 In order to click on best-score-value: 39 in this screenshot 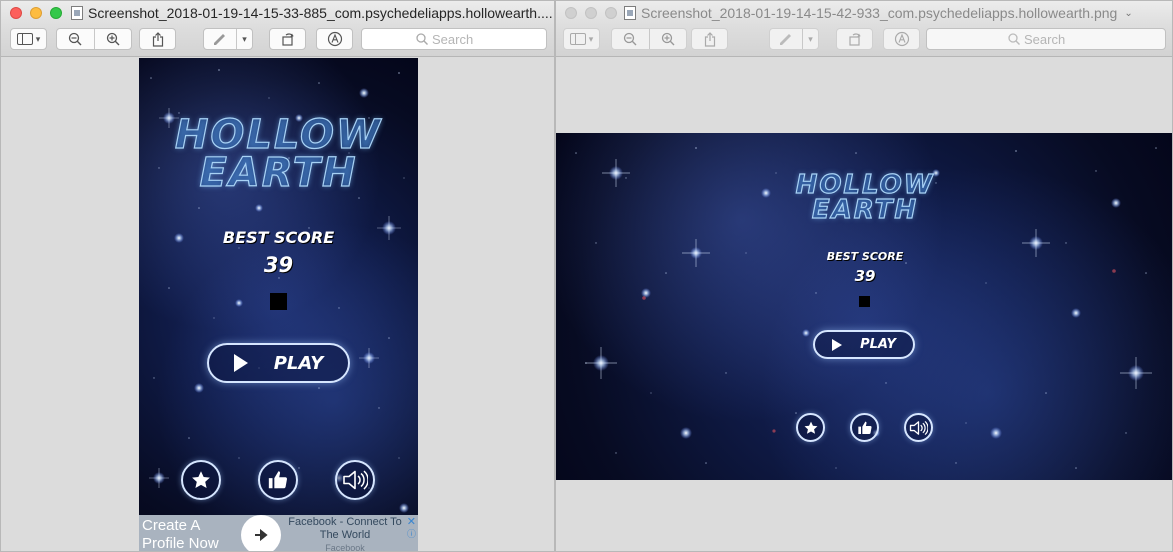, I will do `click(865, 276)`.